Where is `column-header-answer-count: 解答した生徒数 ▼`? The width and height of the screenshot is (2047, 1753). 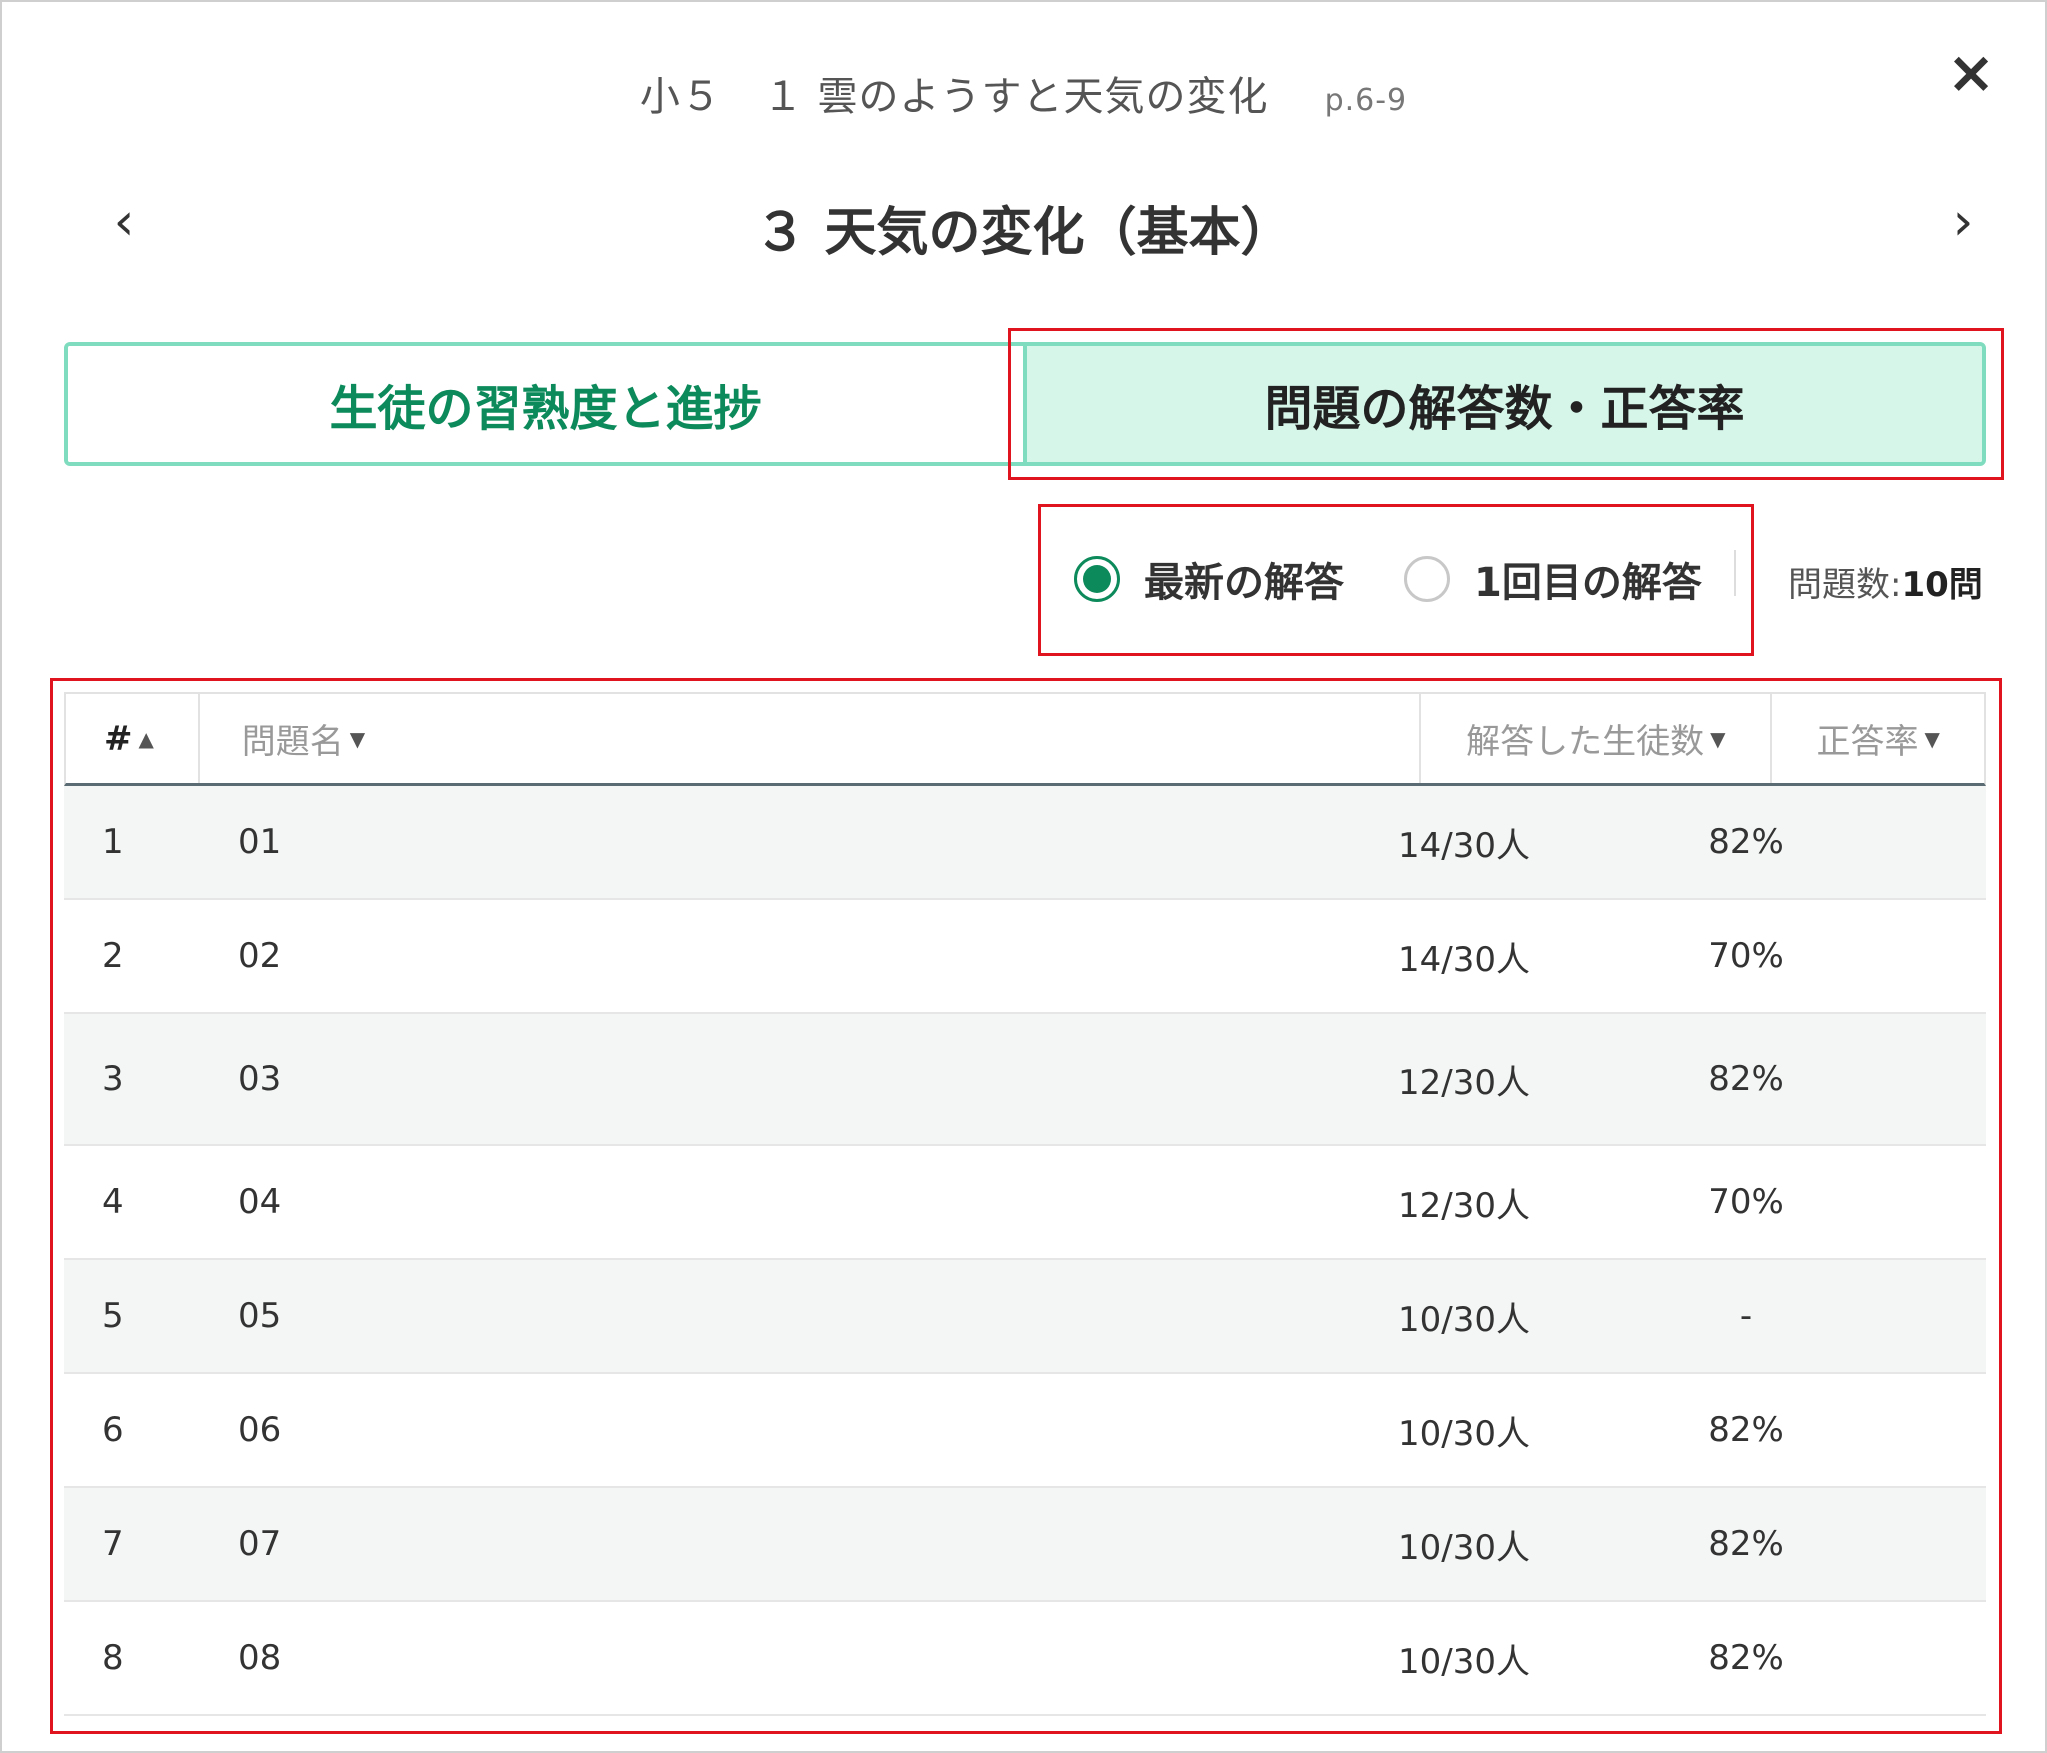
column-header-answer-count: 解答した生徒数 ▼ is located at coordinates (1597, 738).